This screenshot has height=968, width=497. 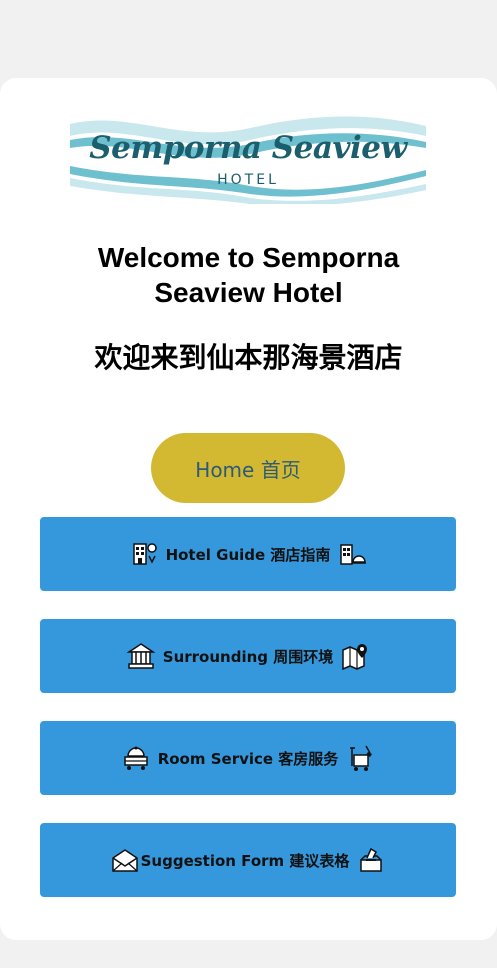 What do you see at coordinates (360, 758) in the screenshot?
I see `cleaning-cart-icon` at bounding box center [360, 758].